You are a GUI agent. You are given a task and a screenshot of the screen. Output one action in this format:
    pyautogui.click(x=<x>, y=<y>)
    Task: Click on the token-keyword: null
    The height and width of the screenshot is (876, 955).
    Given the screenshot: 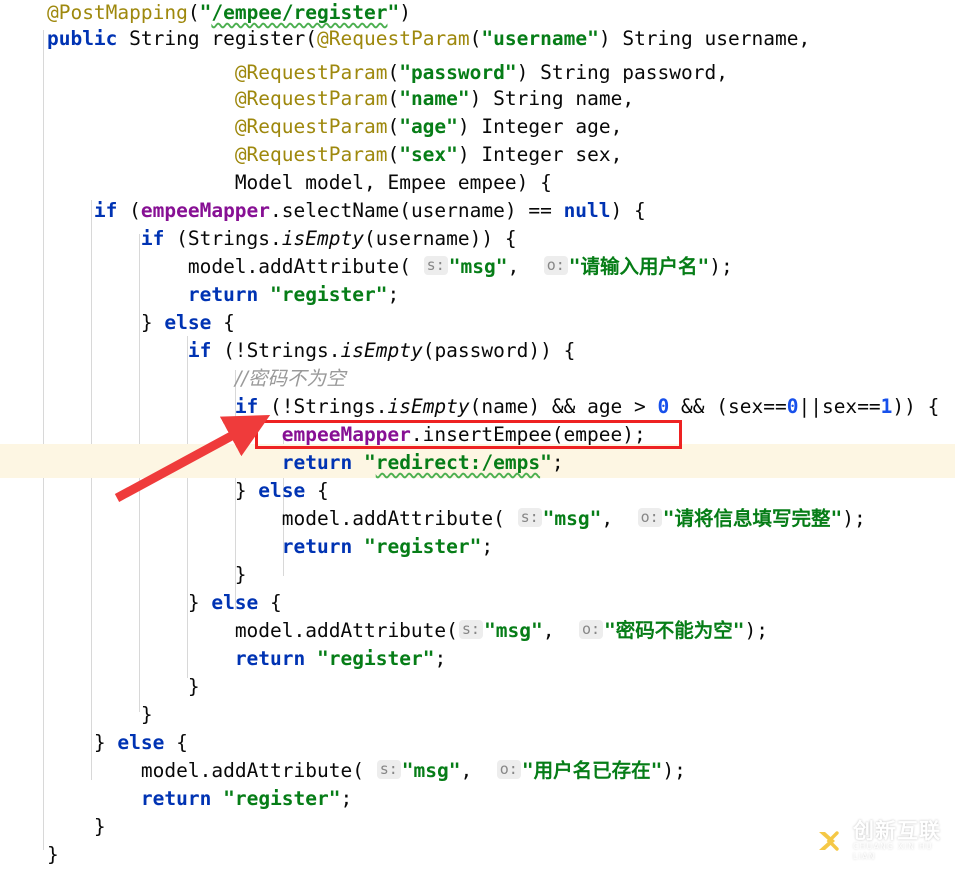 What is the action you would take?
    pyautogui.click(x=587, y=210)
    